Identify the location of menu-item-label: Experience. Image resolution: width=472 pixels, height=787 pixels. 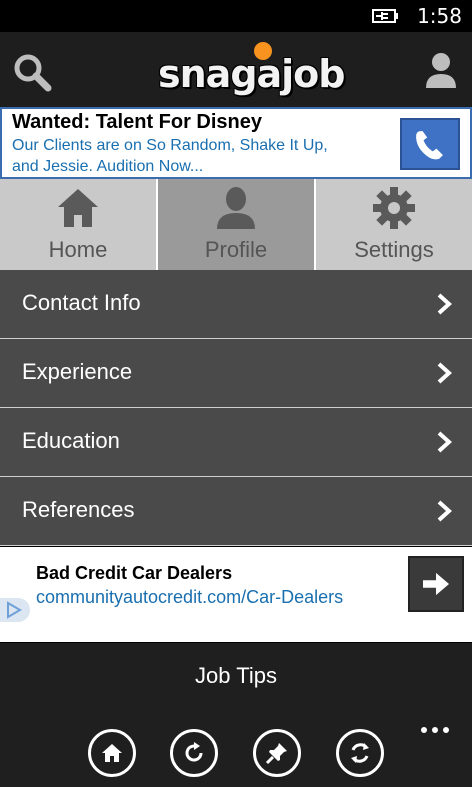
(77, 371).